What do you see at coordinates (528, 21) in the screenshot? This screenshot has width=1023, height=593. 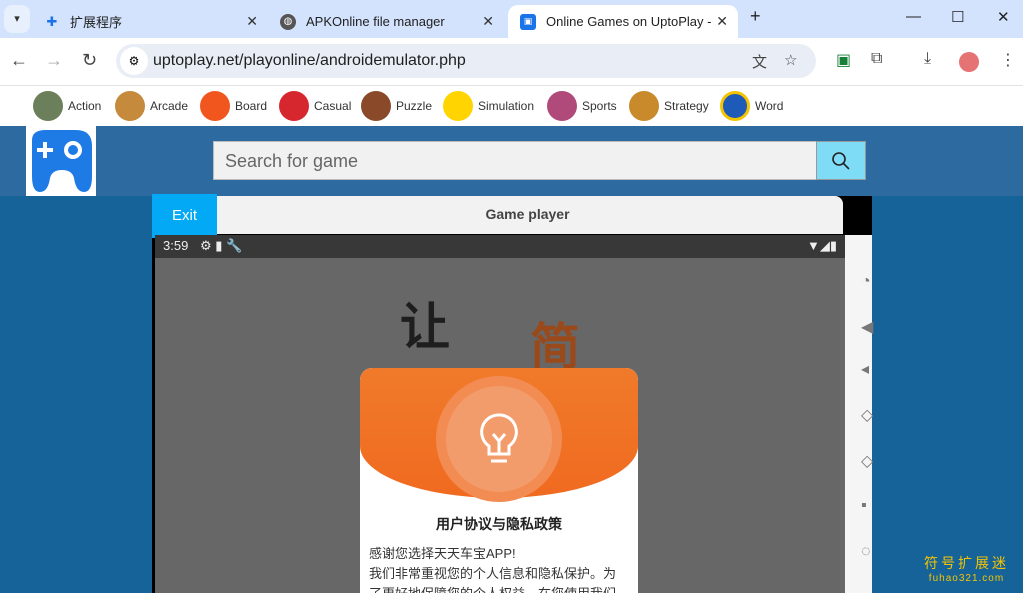 I see `uptoplay-icon: ▣` at bounding box center [528, 21].